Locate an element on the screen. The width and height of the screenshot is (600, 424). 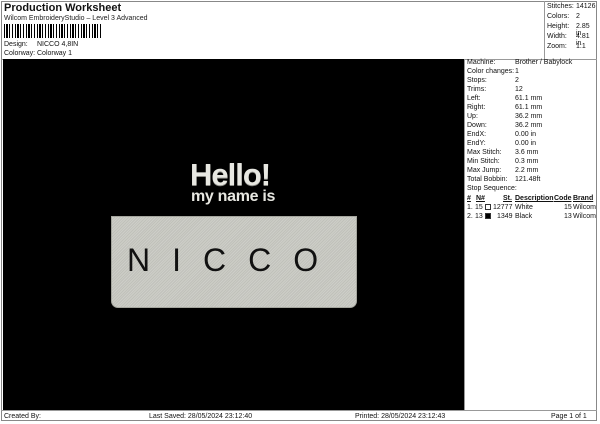
hello-text: Hello! is located at coordinates (230, 174).